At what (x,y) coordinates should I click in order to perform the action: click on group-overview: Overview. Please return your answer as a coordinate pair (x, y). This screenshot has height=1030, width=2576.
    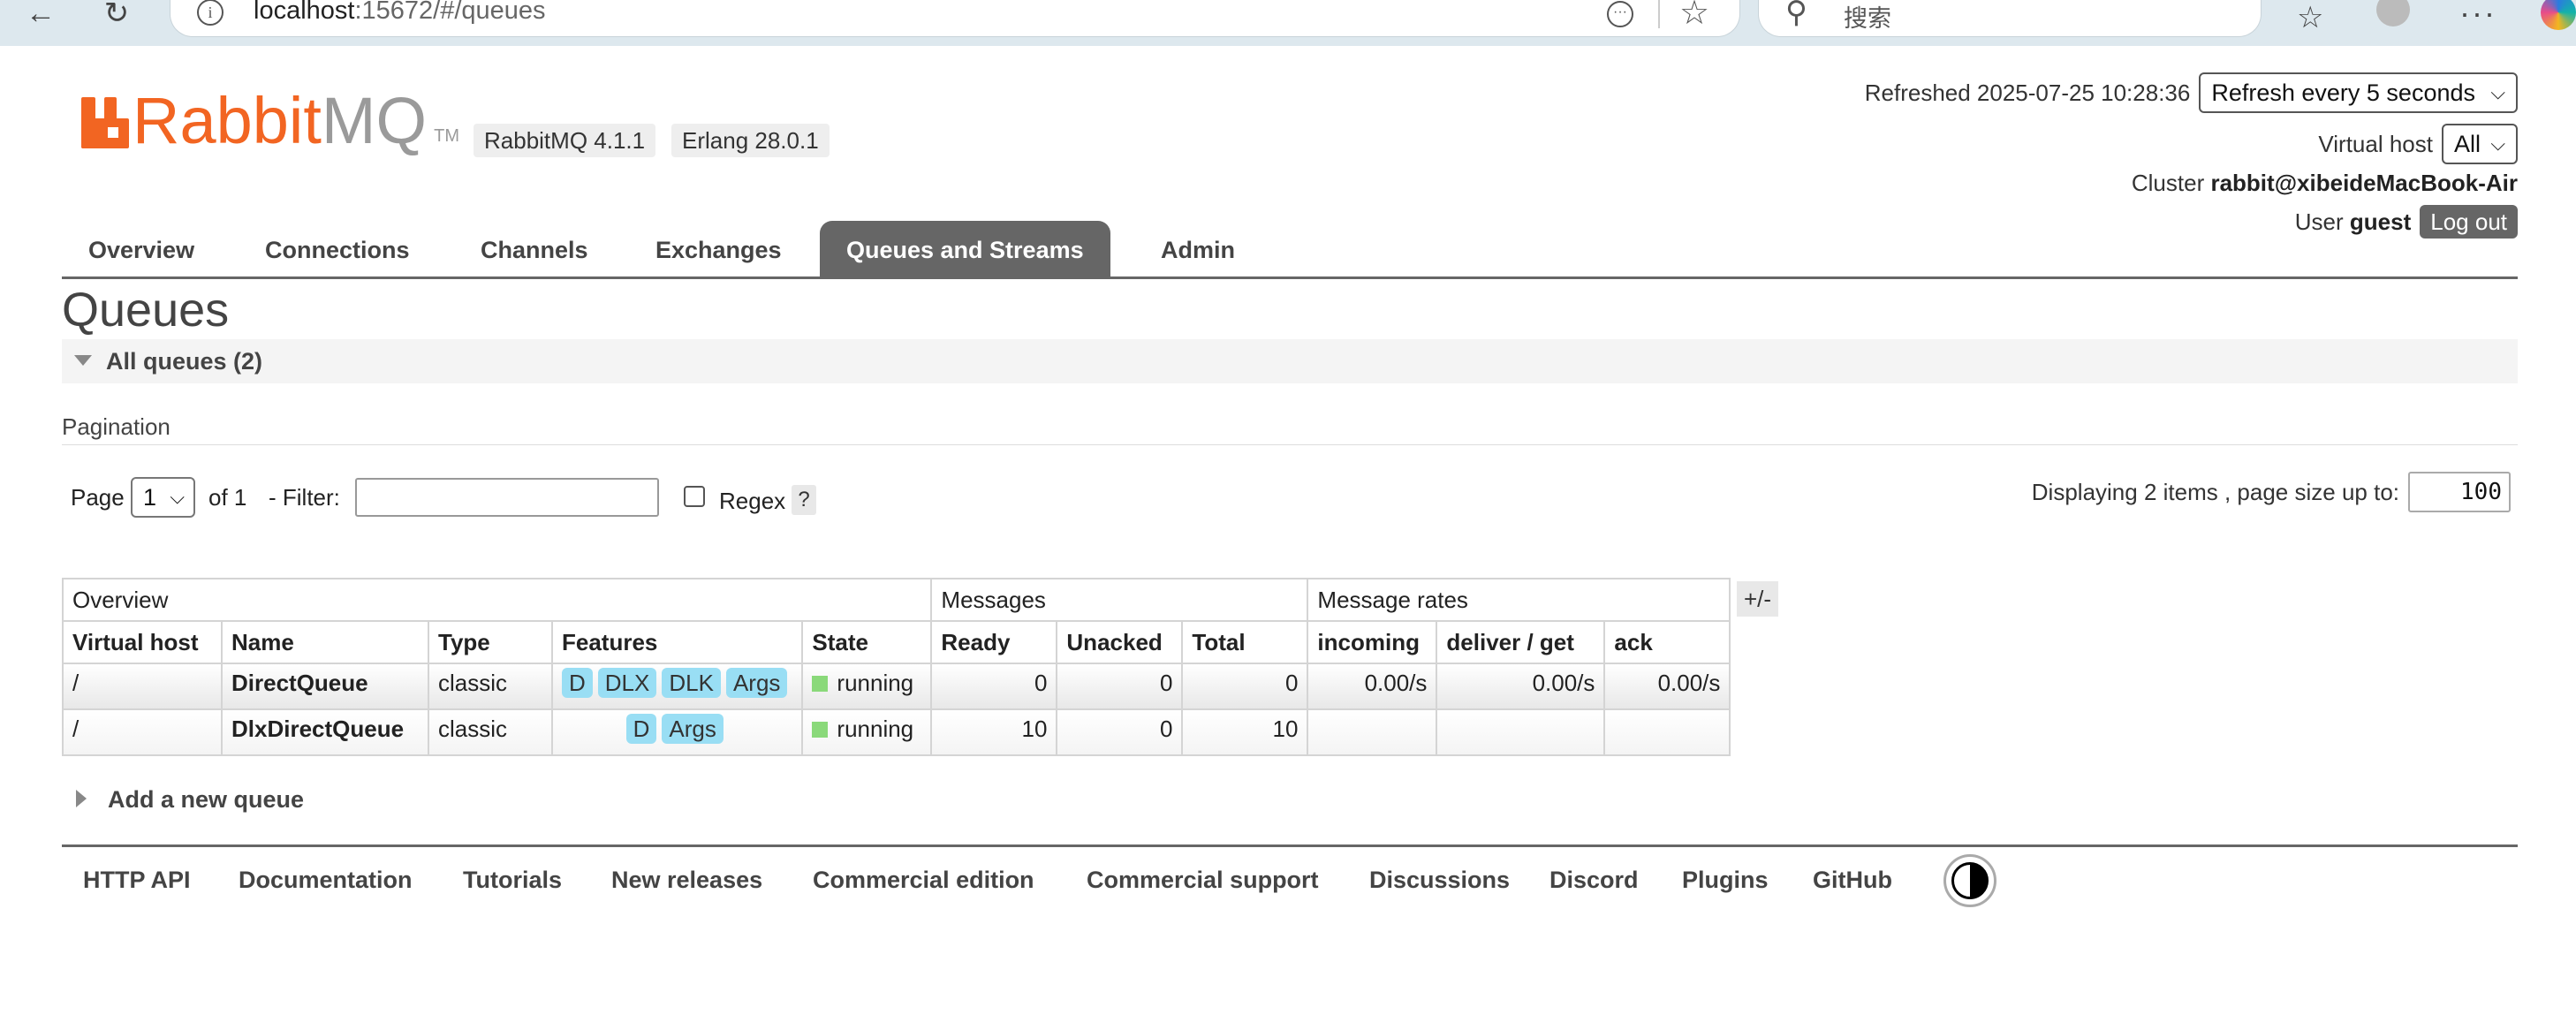
    Looking at the image, I should click on (497, 600).